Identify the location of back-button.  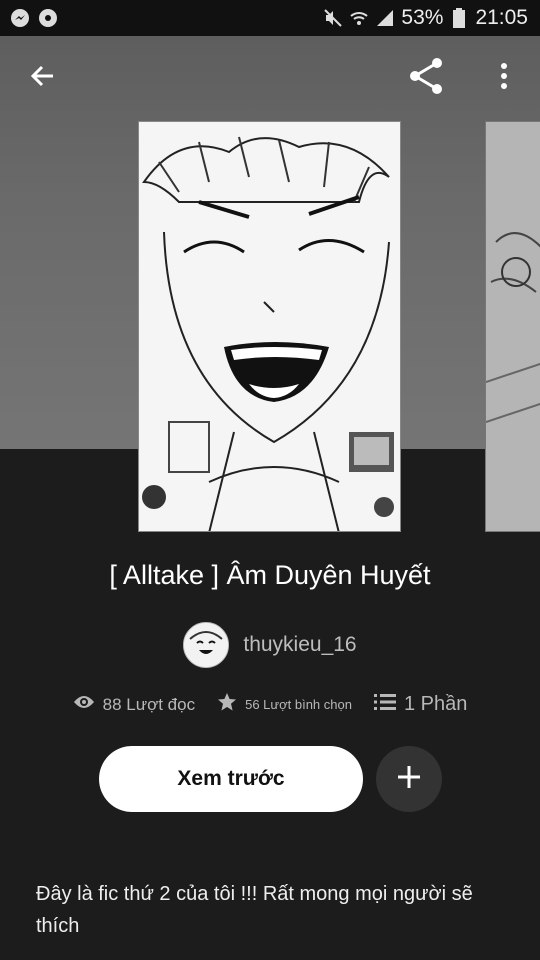
(42, 78).